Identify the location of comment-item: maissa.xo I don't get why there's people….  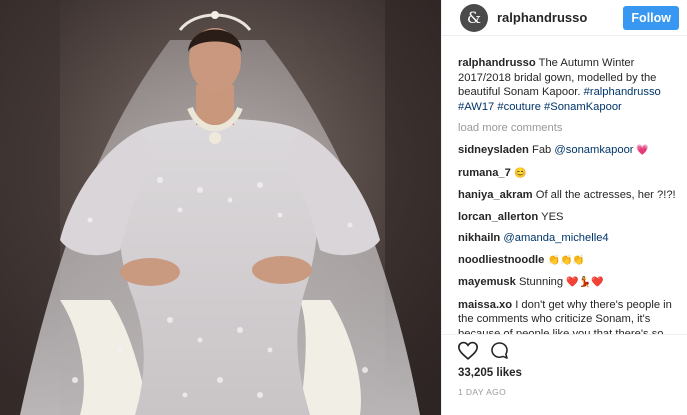
(571, 316).